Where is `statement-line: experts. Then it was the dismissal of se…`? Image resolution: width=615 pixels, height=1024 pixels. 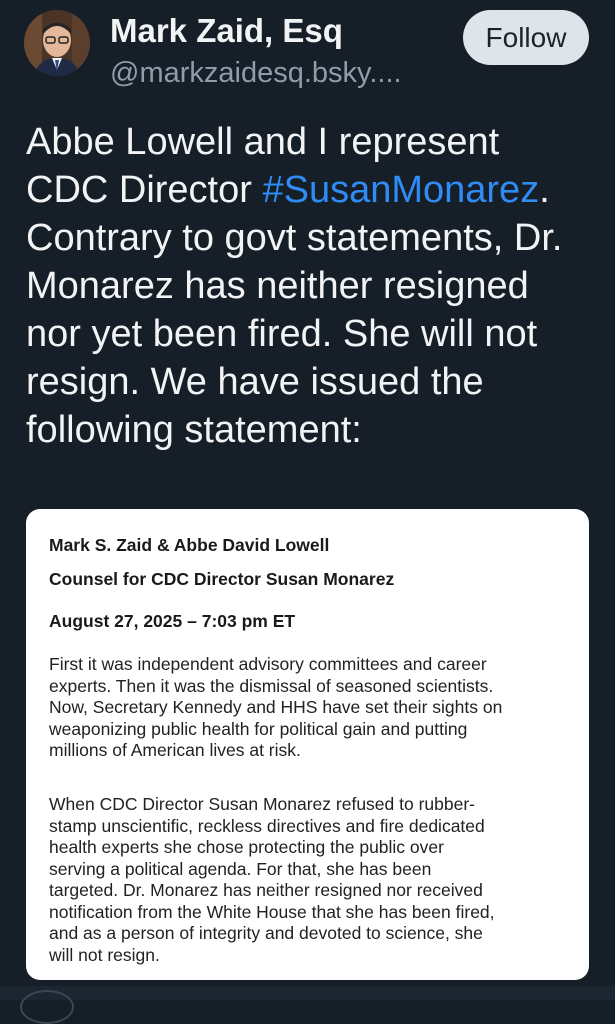
statement-line: experts. Then it was the dismissal of se… is located at coordinates (271, 685).